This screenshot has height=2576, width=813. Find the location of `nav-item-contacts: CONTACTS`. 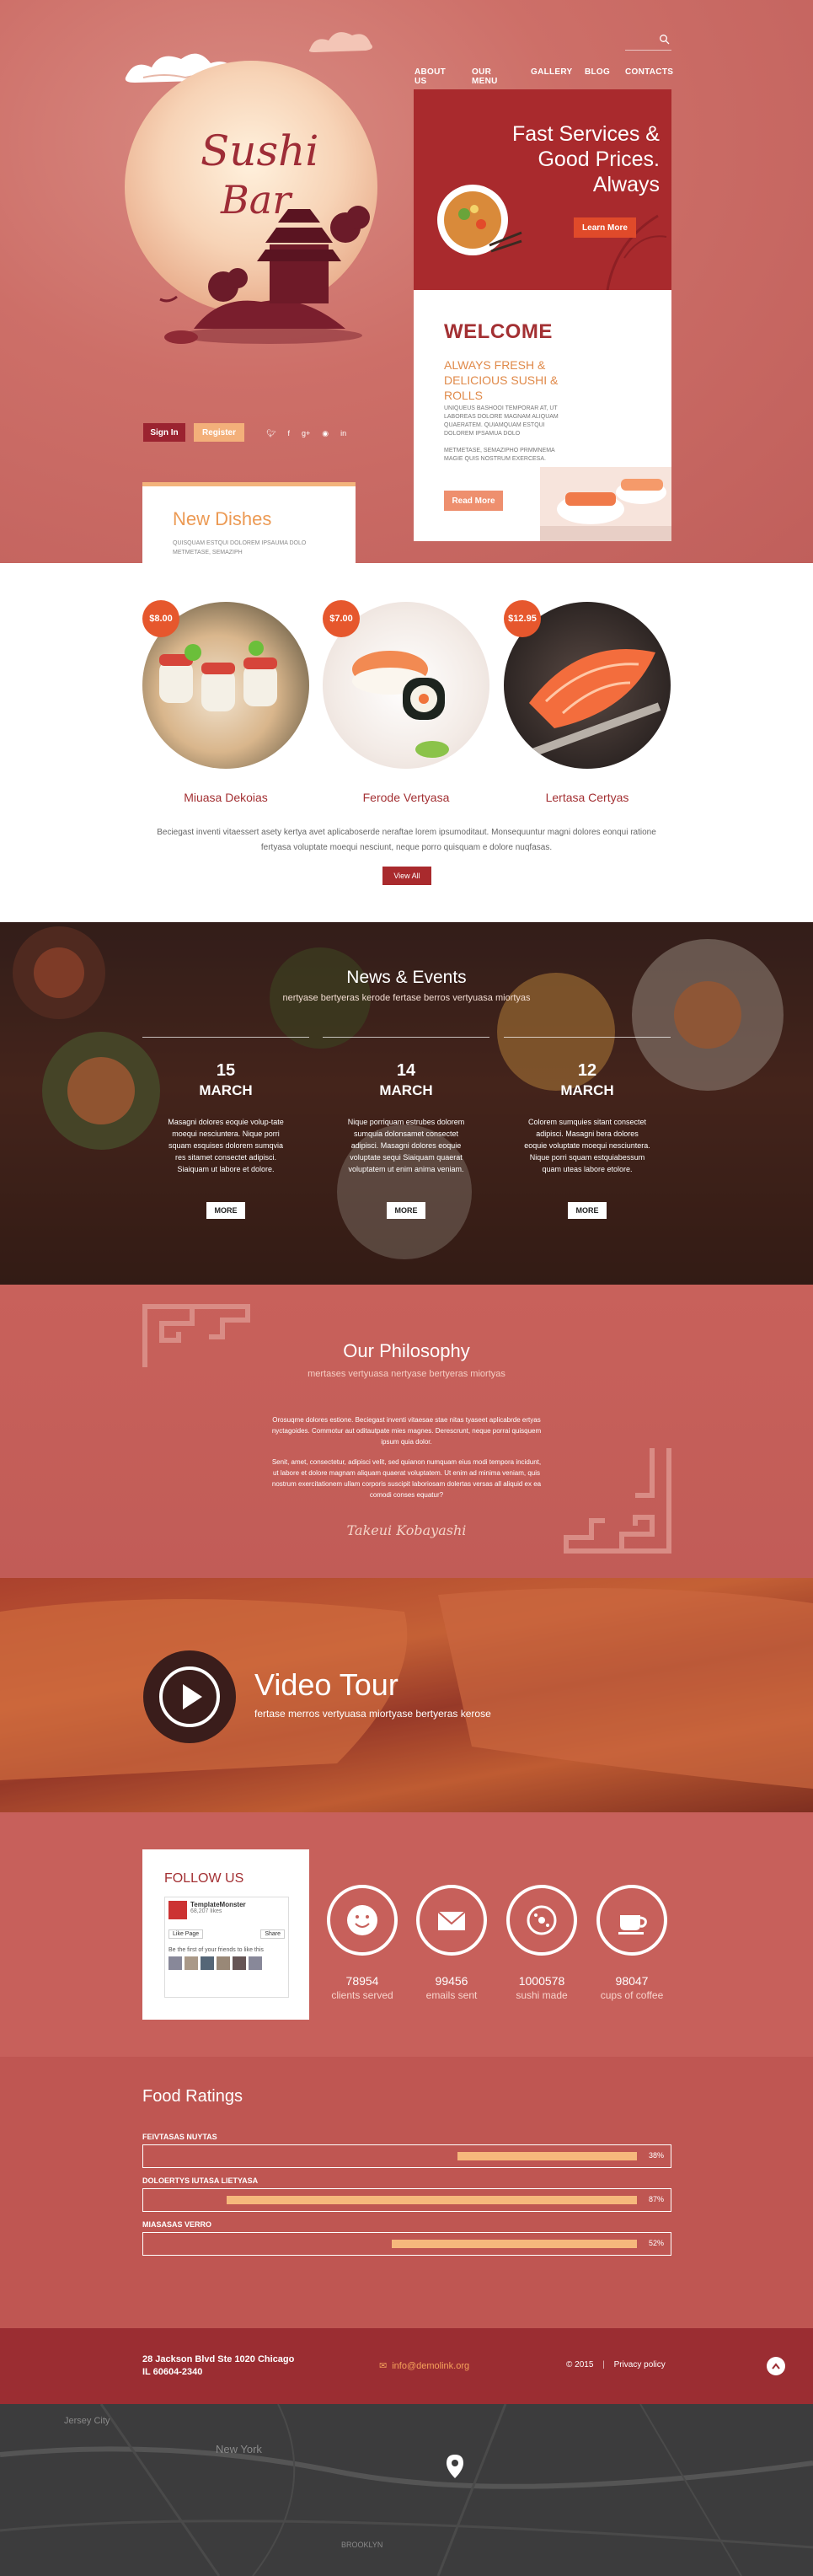

nav-item-contacts: CONTACTS is located at coordinates (649, 72).